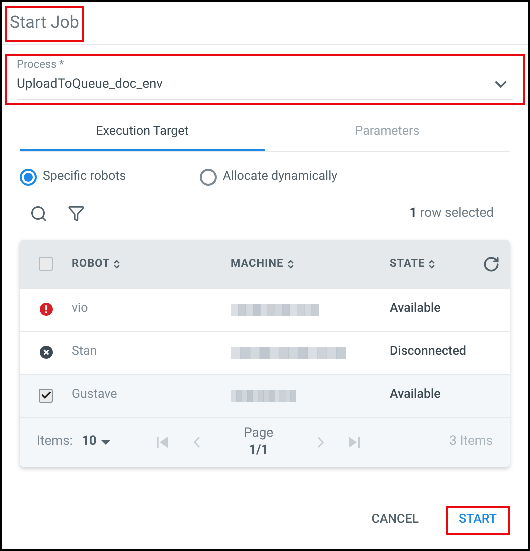 Image resolution: width=530 pixels, height=551 pixels. I want to click on chevron-left-icon, so click(197, 442).